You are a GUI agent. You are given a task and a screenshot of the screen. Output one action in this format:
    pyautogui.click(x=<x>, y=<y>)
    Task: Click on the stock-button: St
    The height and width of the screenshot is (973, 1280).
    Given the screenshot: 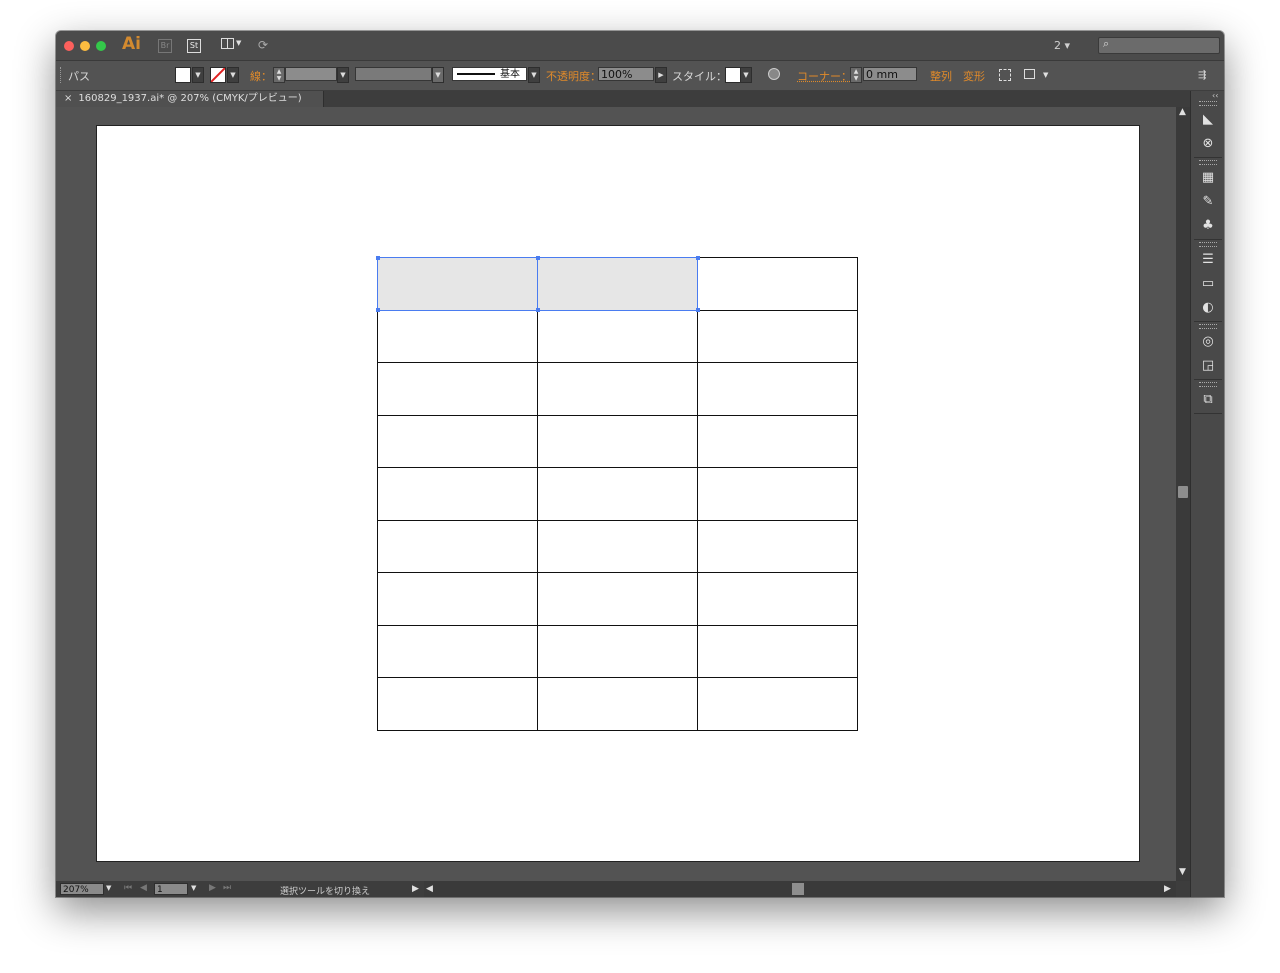 What is the action you would take?
    pyautogui.click(x=194, y=46)
    